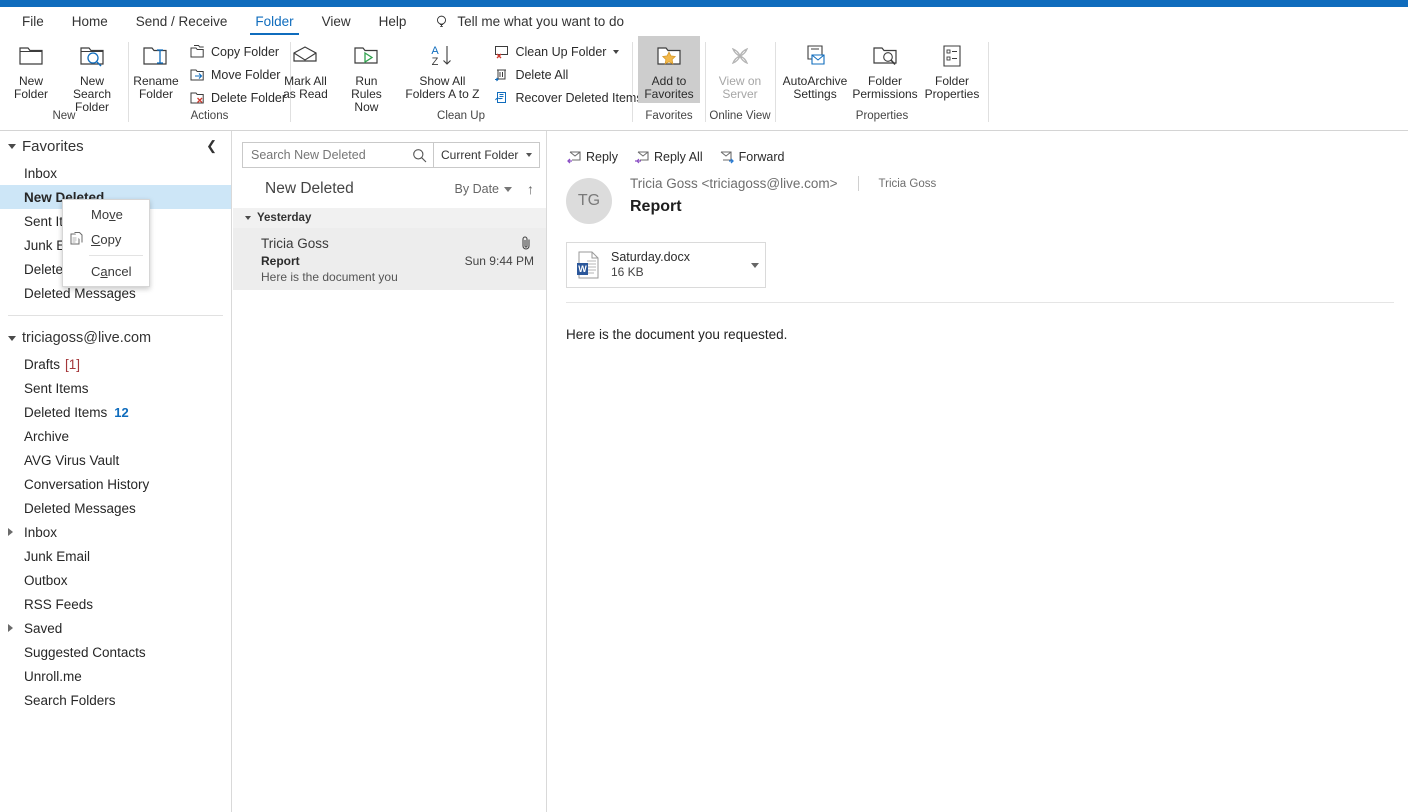 This screenshot has width=1408, height=812. I want to click on add-to-favorites-button: Add to Favorites, so click(669, 69).